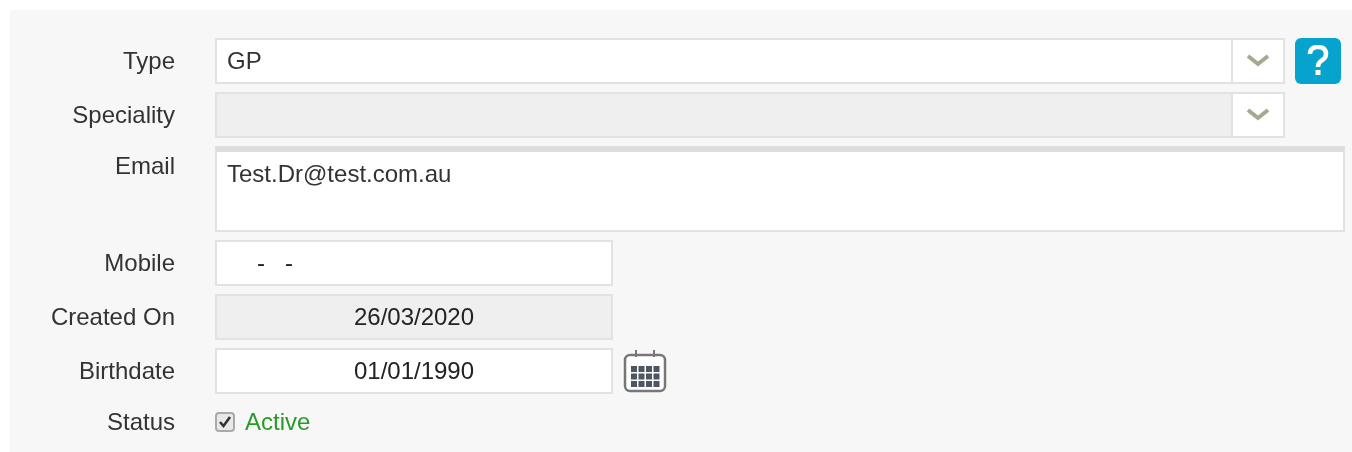  What do you see at coordinates (112, 317) in the screenshot?
I see `field-label: Created On` at bounding box center [112, 317].